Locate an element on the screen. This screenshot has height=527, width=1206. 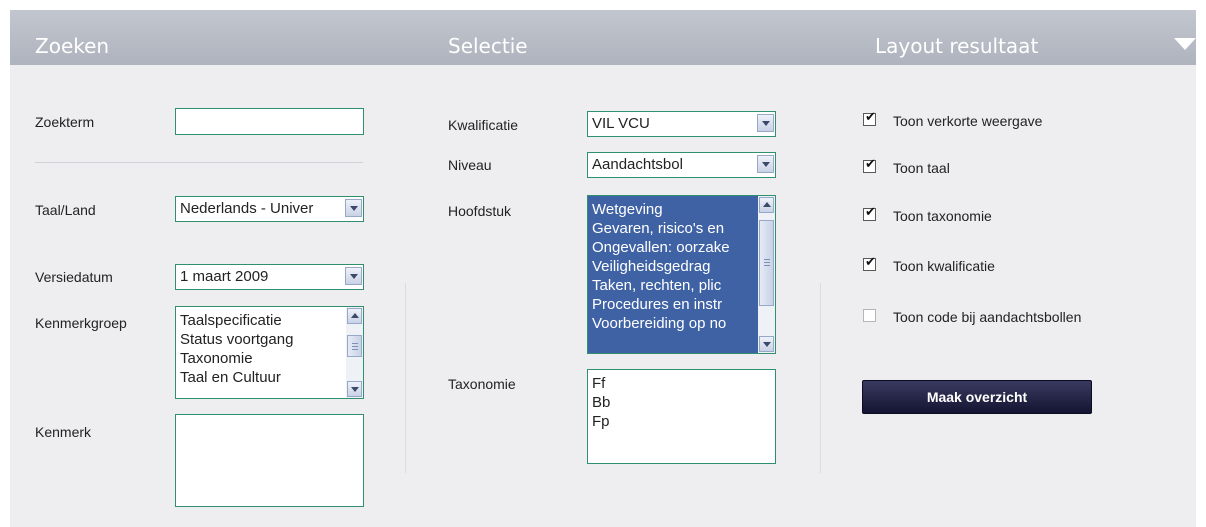
versiedatum-select: 1 maart 2009 is located at coordinates (269, 277).